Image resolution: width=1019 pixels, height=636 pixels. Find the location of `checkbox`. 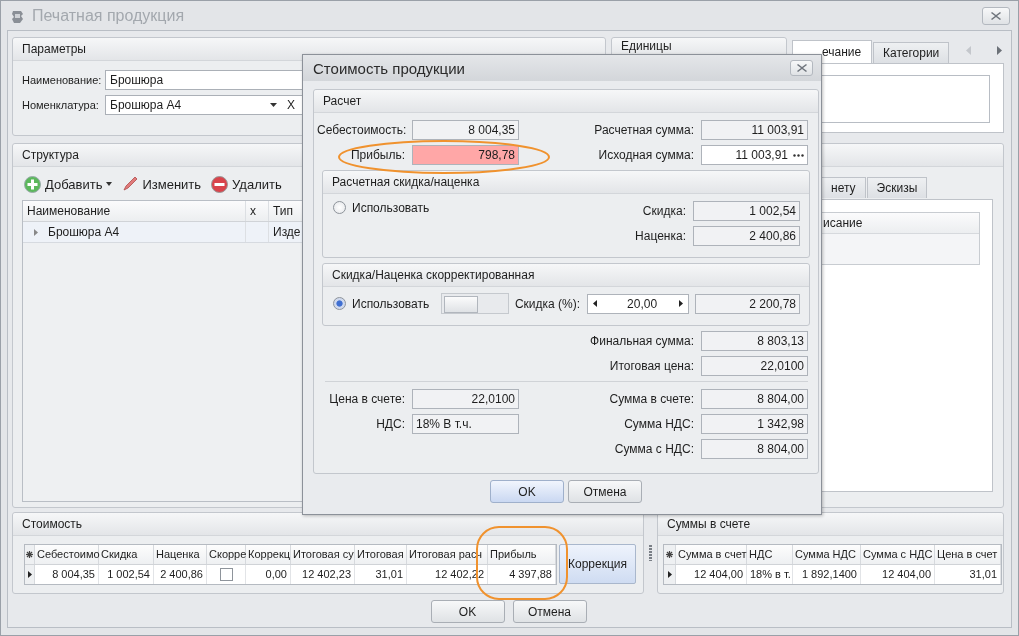

checkbox is located at coordinates (226, 574).